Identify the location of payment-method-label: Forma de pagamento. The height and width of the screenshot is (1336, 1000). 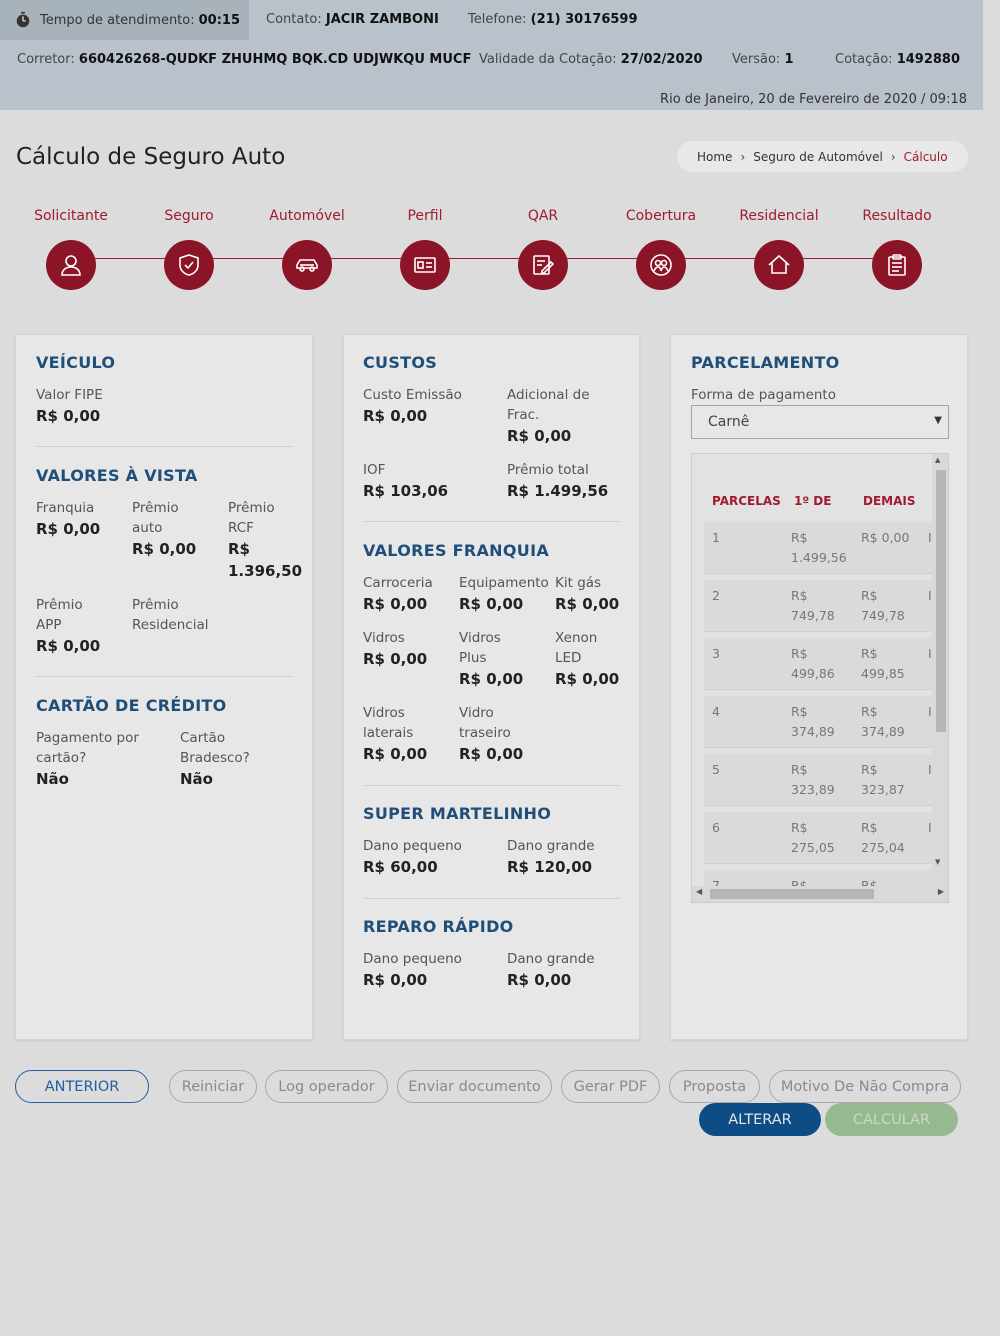
(763, 395).